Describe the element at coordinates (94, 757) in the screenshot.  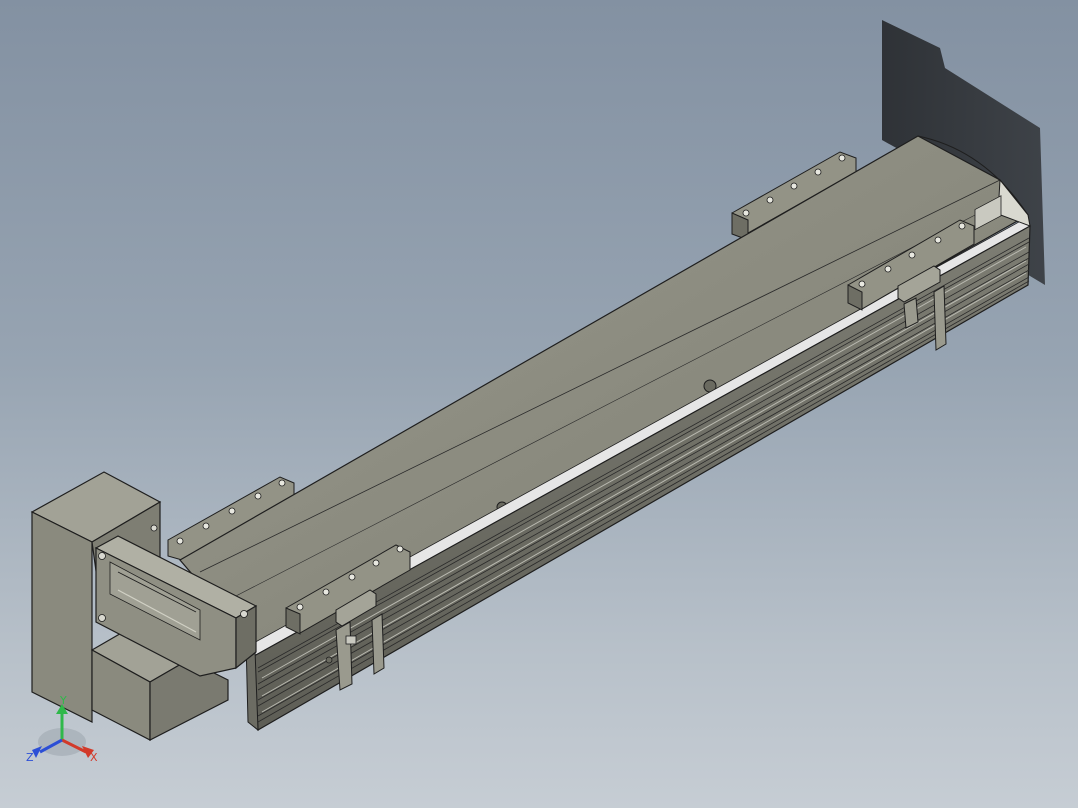
I see `x-axis-label: X` at that location.